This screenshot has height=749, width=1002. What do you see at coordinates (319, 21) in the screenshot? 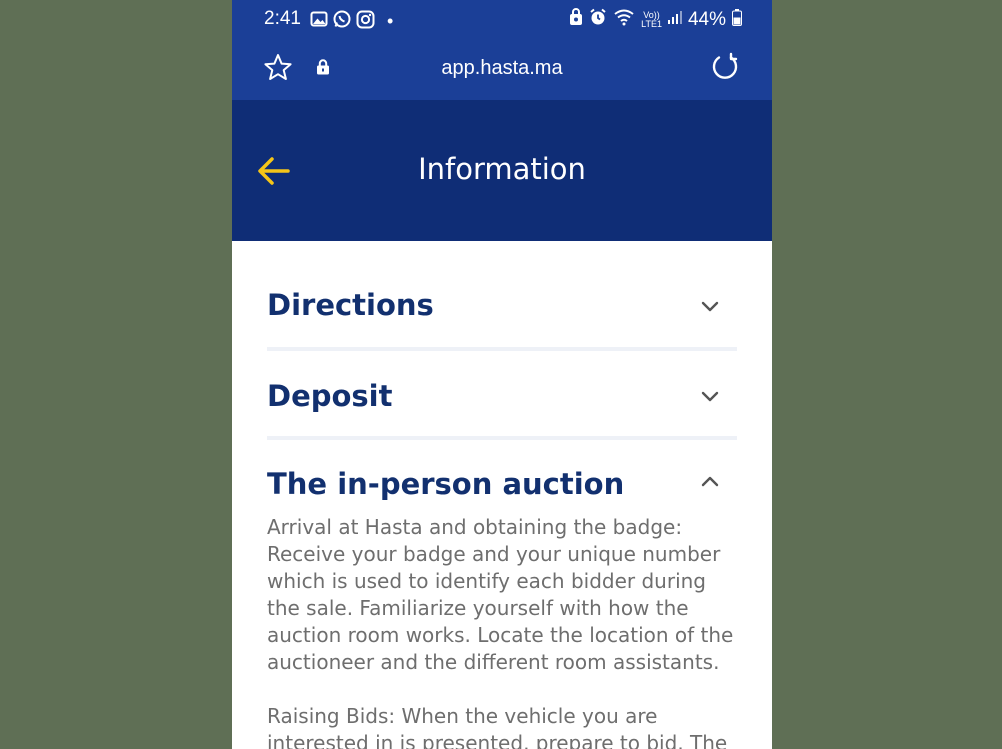
I see `image-icon` at bounding box center [319, 21].